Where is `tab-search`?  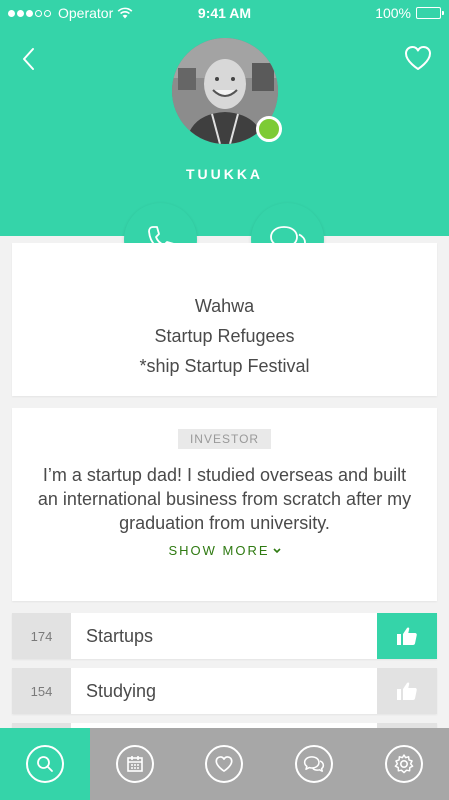
tab-search is located at coordinates (45, 764).